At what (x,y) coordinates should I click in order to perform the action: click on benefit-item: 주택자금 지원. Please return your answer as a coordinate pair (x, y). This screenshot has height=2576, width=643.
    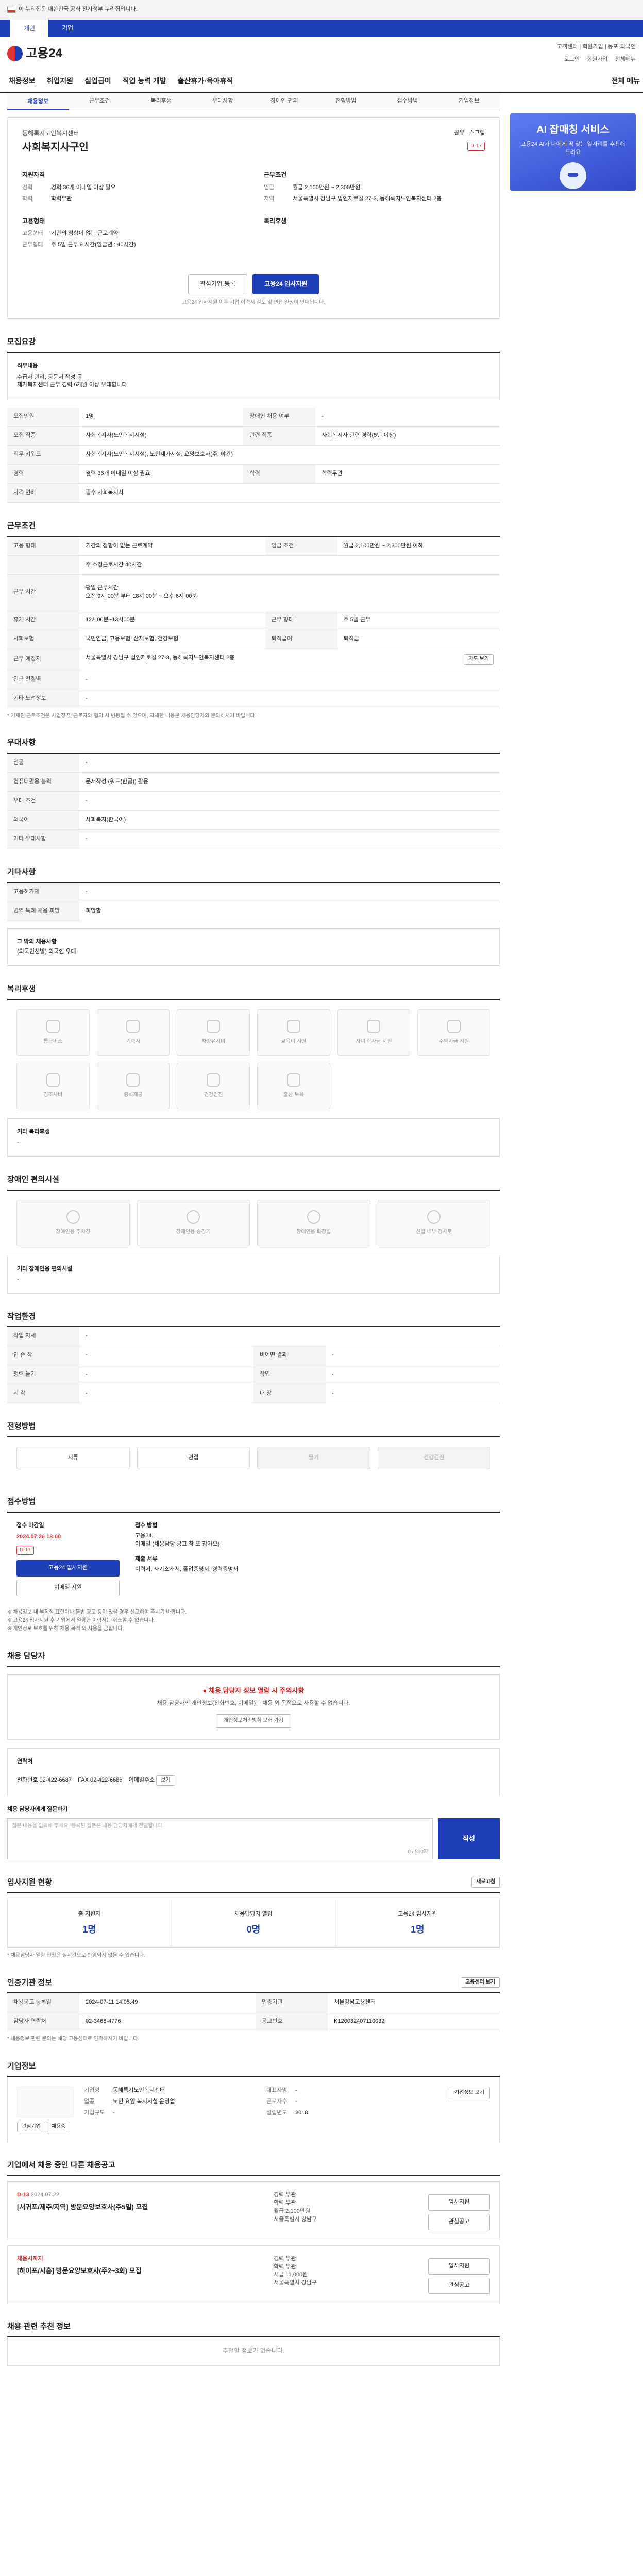
    Looking at the image, I should click on (453, 1032).